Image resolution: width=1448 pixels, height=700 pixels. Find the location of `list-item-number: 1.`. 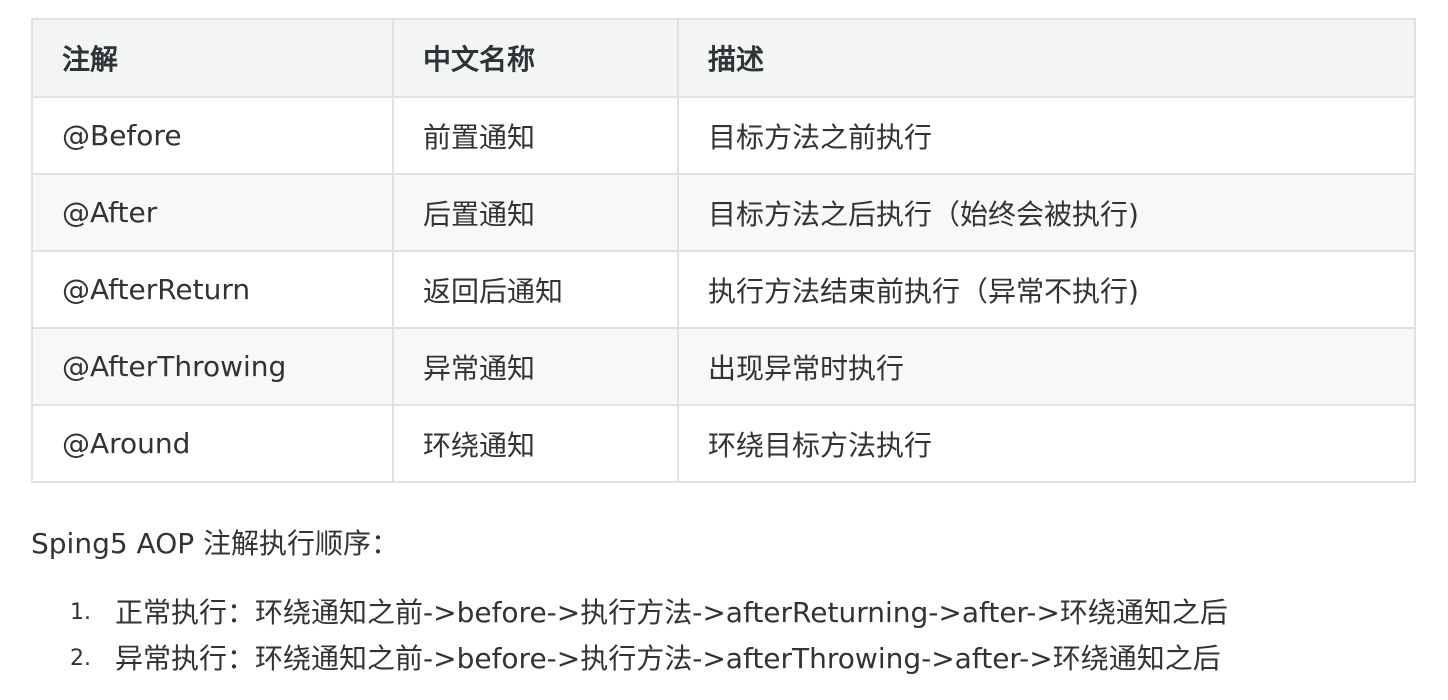

list-item-number: 1. is located at coordinates (80, 612).